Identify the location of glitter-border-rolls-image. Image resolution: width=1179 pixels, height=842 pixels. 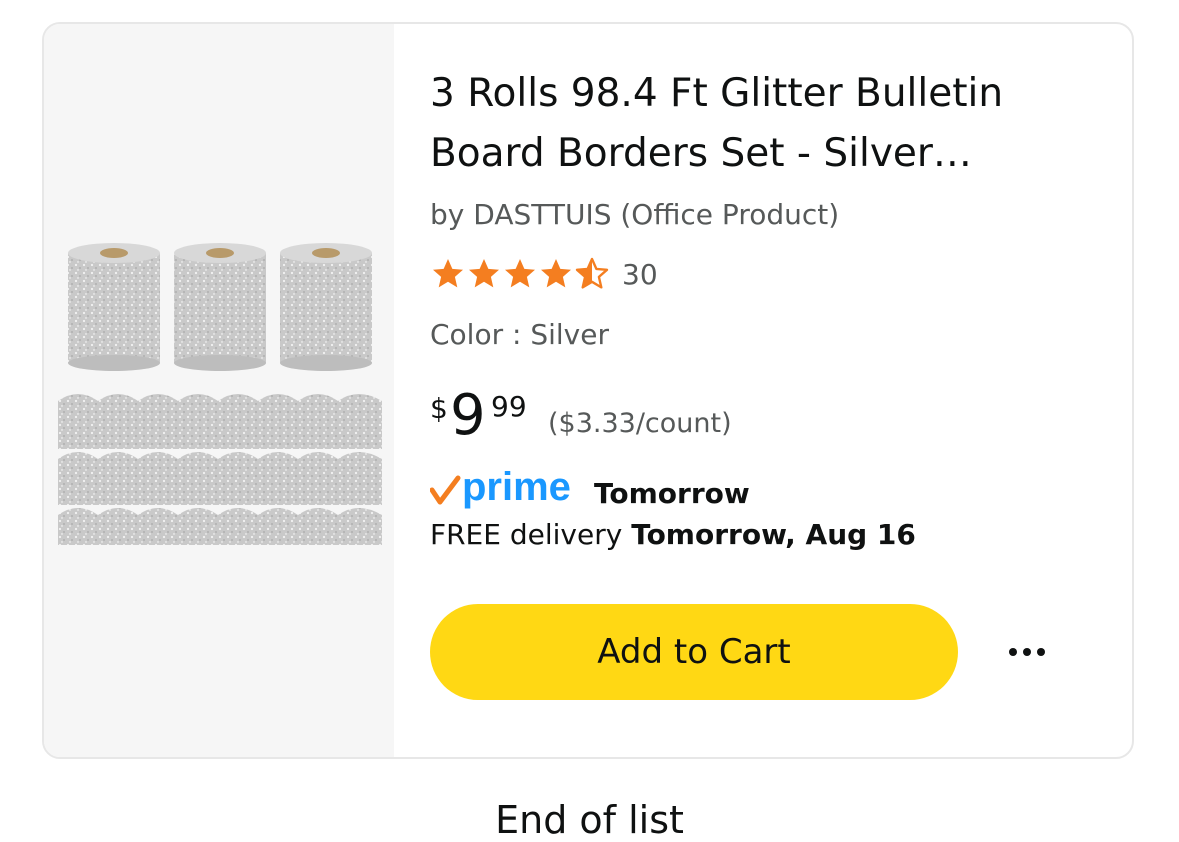
(220, 394).